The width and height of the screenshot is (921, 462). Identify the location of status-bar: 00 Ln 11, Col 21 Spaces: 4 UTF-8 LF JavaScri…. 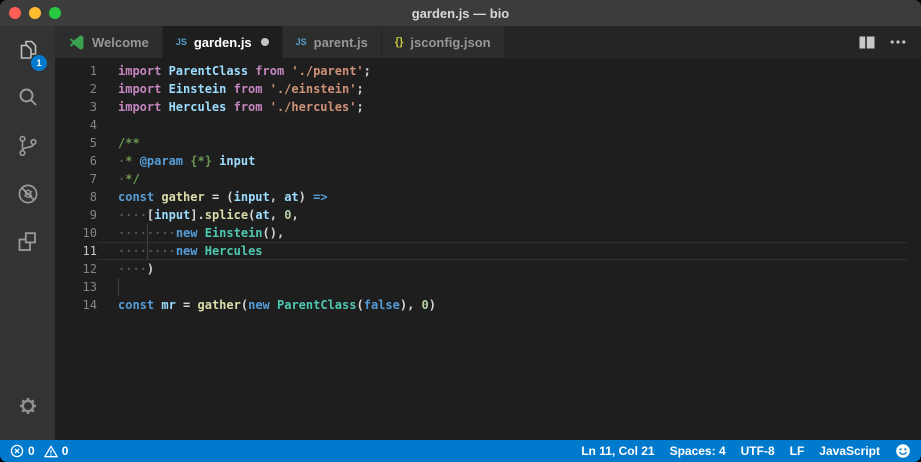
(460, 451).